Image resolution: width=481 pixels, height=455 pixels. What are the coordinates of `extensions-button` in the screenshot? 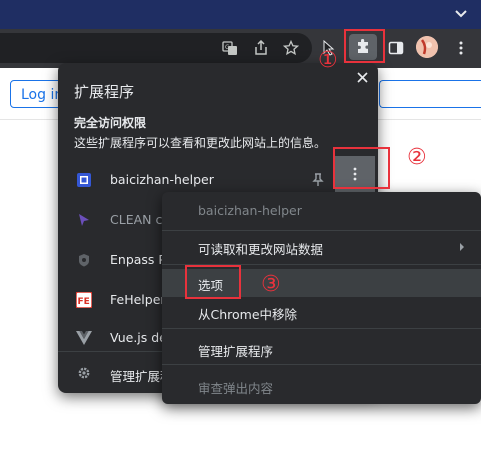 It's located at (363, 47).